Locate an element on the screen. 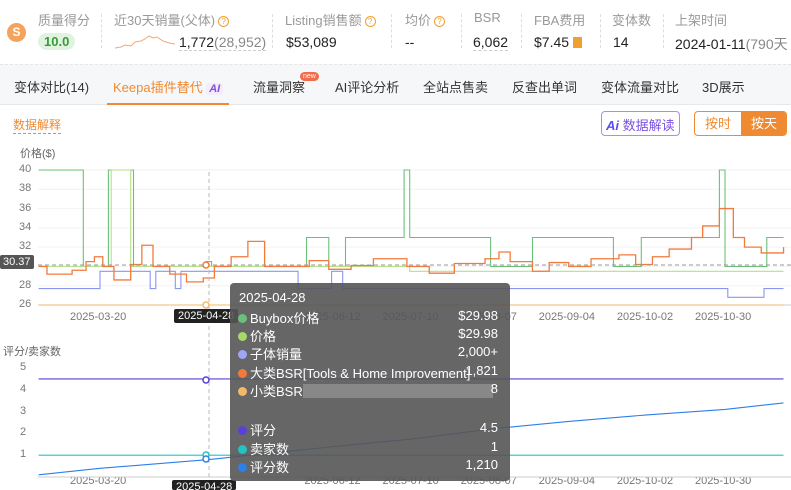  tooltip-label: 评分数 is located at coordinates (270, 467).